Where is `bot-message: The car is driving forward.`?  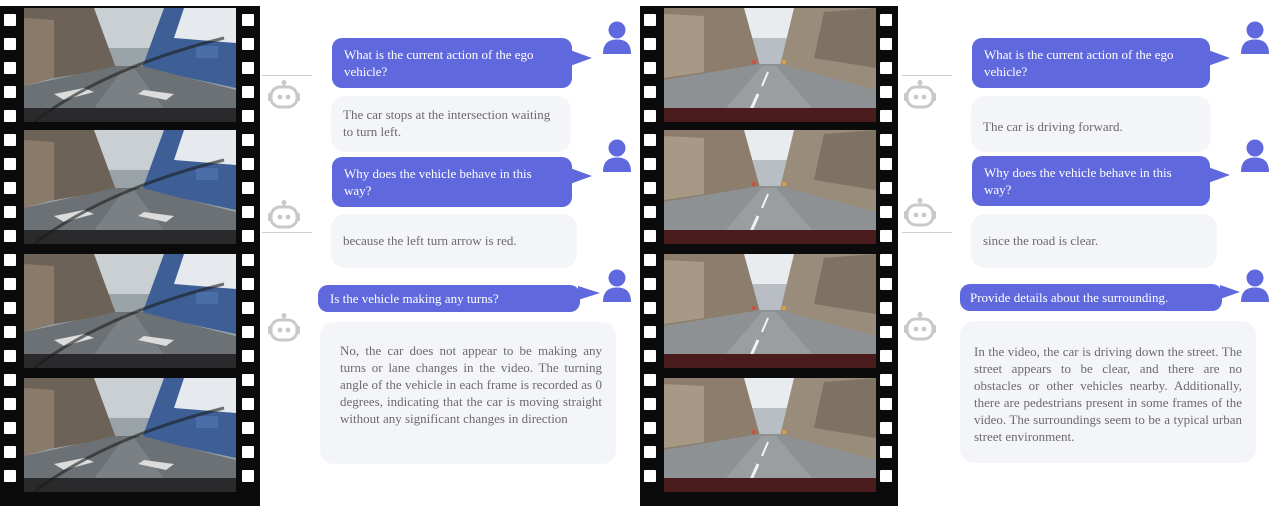 bot-message: The car is driving forward. is located at coordinates (1091, 124).